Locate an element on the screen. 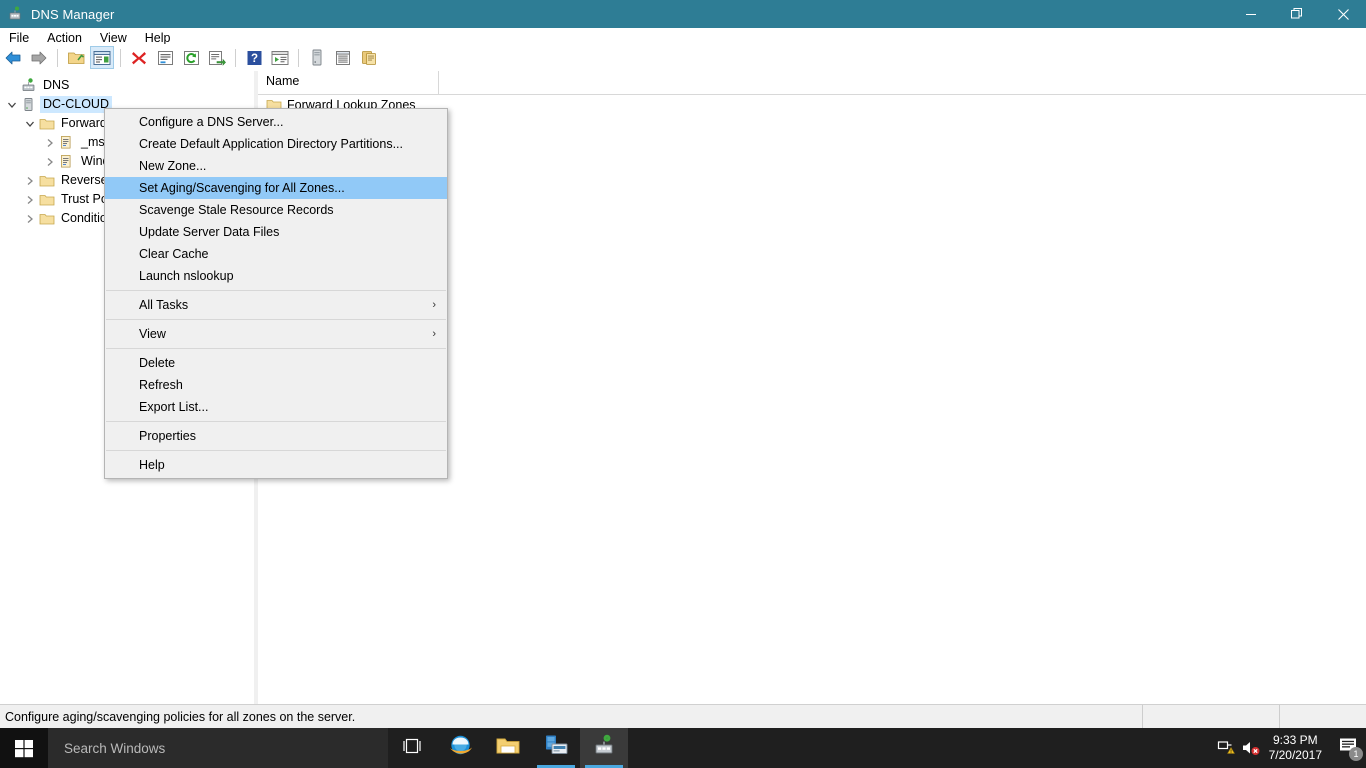 This screenshot has height=768, width=1366. refresh-icon is located at coordinates (191, 57).